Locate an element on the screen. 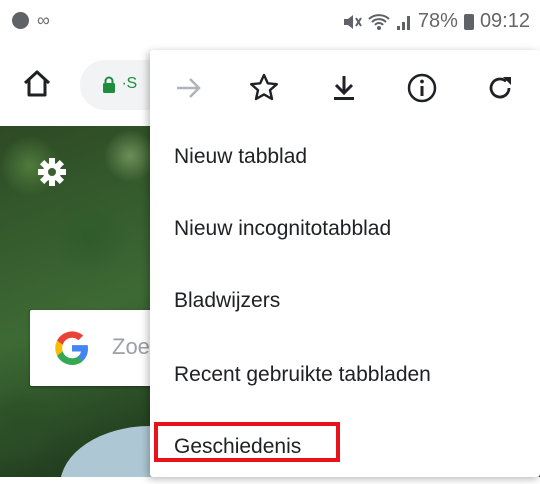 This screenshot has height=484, width=540. forward-icon is located at coordinates (188, 88).